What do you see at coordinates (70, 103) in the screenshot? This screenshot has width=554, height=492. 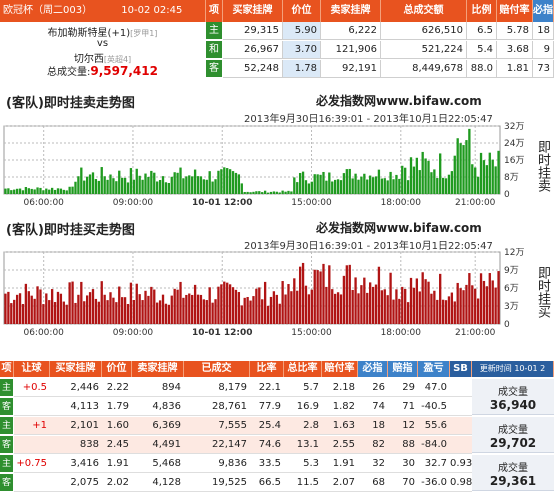 I see `chart1-title: (客队)即时挂卖走势图` at bounding box center [70, 103].